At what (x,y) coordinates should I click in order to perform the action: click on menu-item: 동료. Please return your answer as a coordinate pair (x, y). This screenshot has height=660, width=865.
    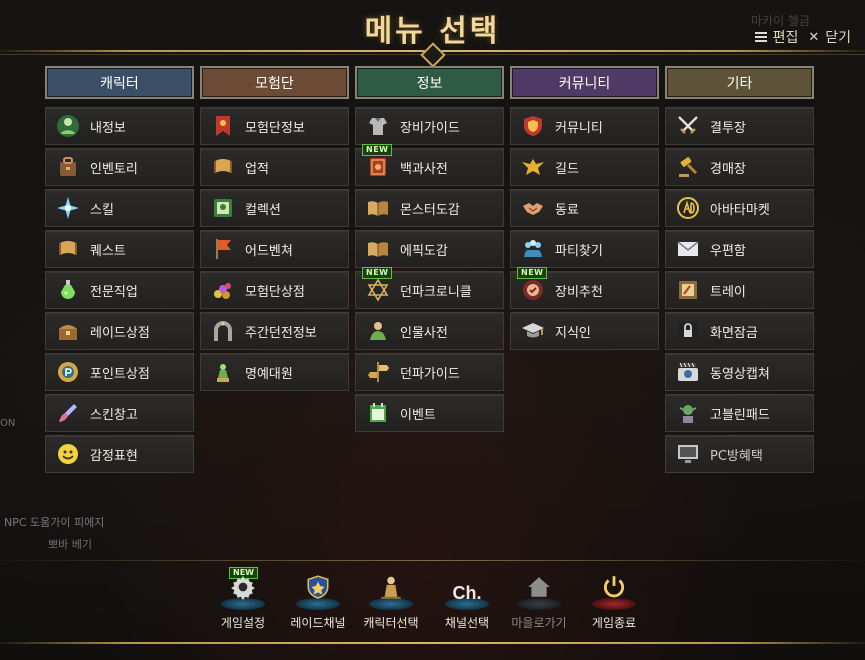
    Looking at the image, I should click on (584, 208).